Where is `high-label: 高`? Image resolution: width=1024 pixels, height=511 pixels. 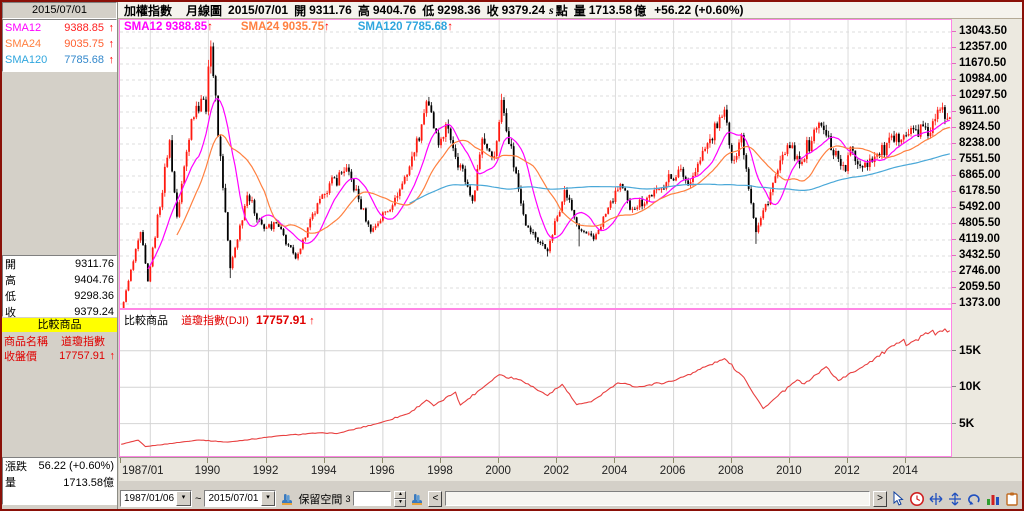
high-label: 高 is located at coordinates (363, 10).